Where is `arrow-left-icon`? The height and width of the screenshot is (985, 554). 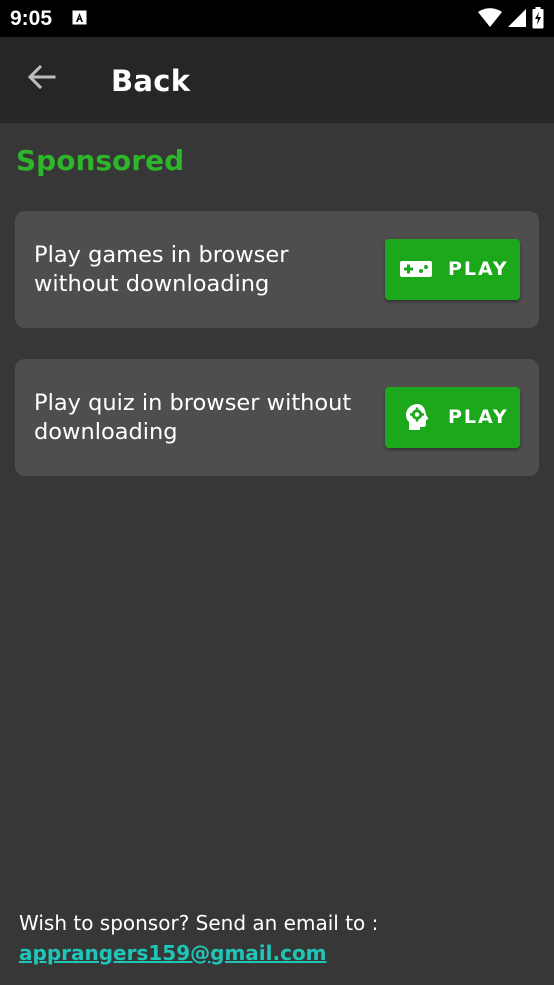 arrow-left-icon is located at coordinates (42, 77).